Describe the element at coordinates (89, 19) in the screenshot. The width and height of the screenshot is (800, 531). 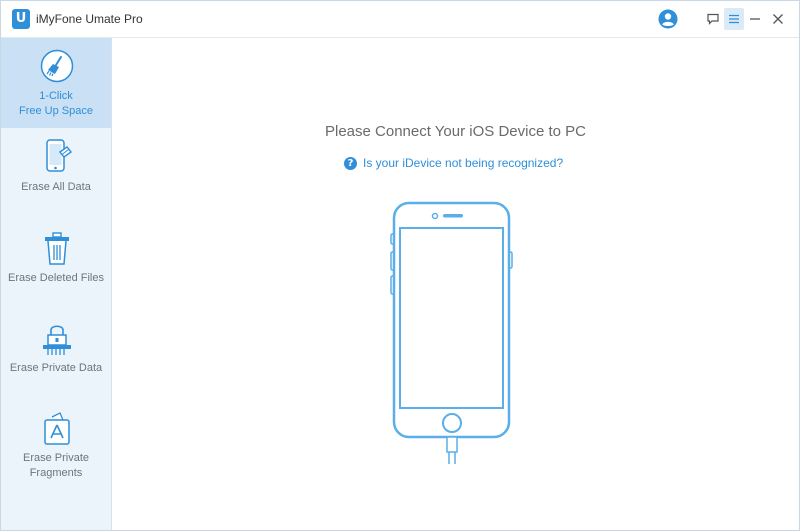
I see `window-title: iMyFone Umate Pro` at that location.